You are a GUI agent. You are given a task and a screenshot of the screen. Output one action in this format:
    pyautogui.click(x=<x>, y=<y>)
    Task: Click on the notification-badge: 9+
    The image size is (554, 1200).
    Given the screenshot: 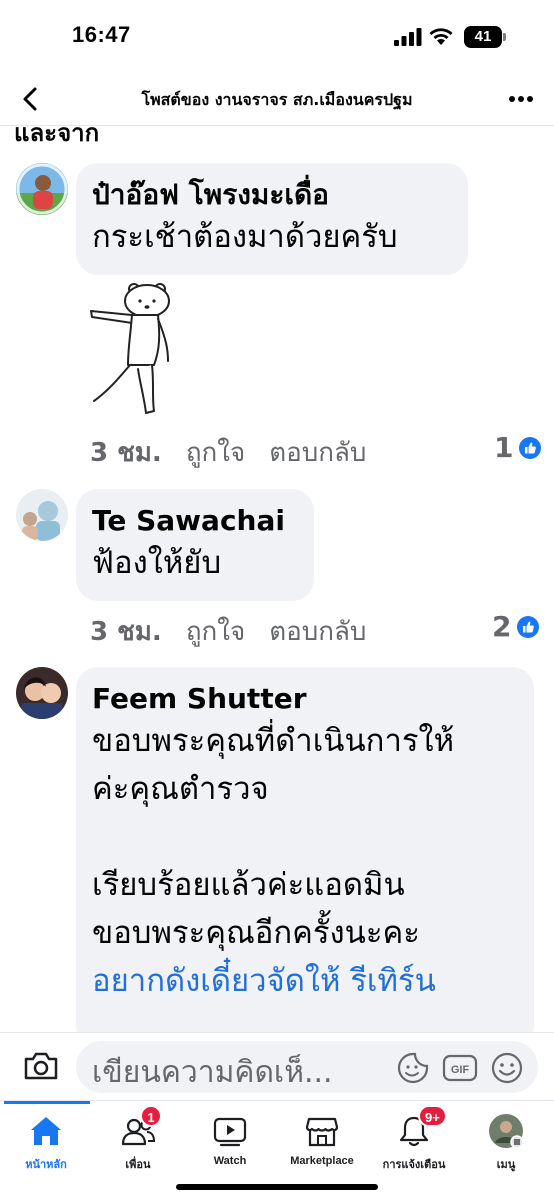 What is the action you would take?
    pyautogui.click(x=432, y=1116)
    